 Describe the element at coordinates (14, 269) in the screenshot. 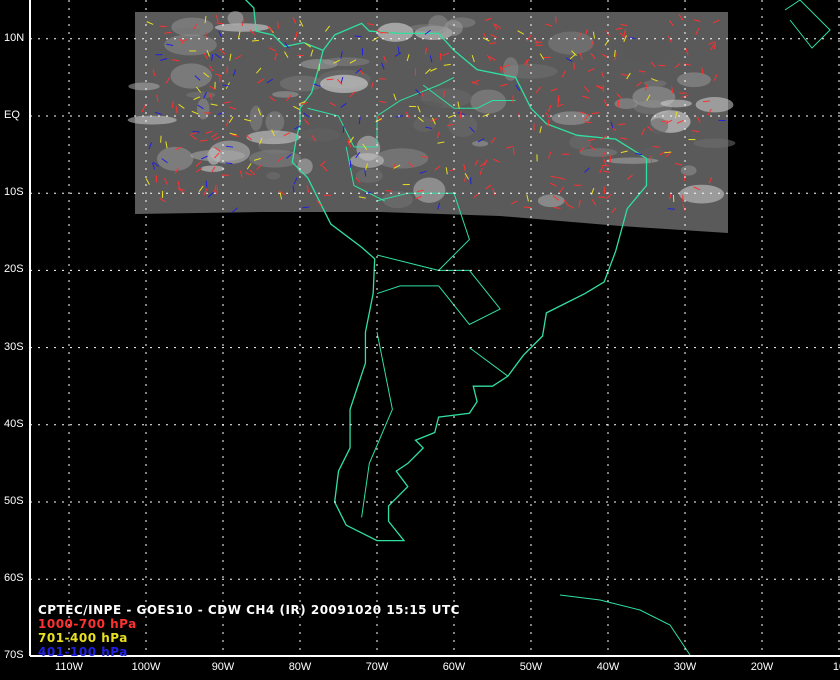

I see `lat-label: 20S` at that location.